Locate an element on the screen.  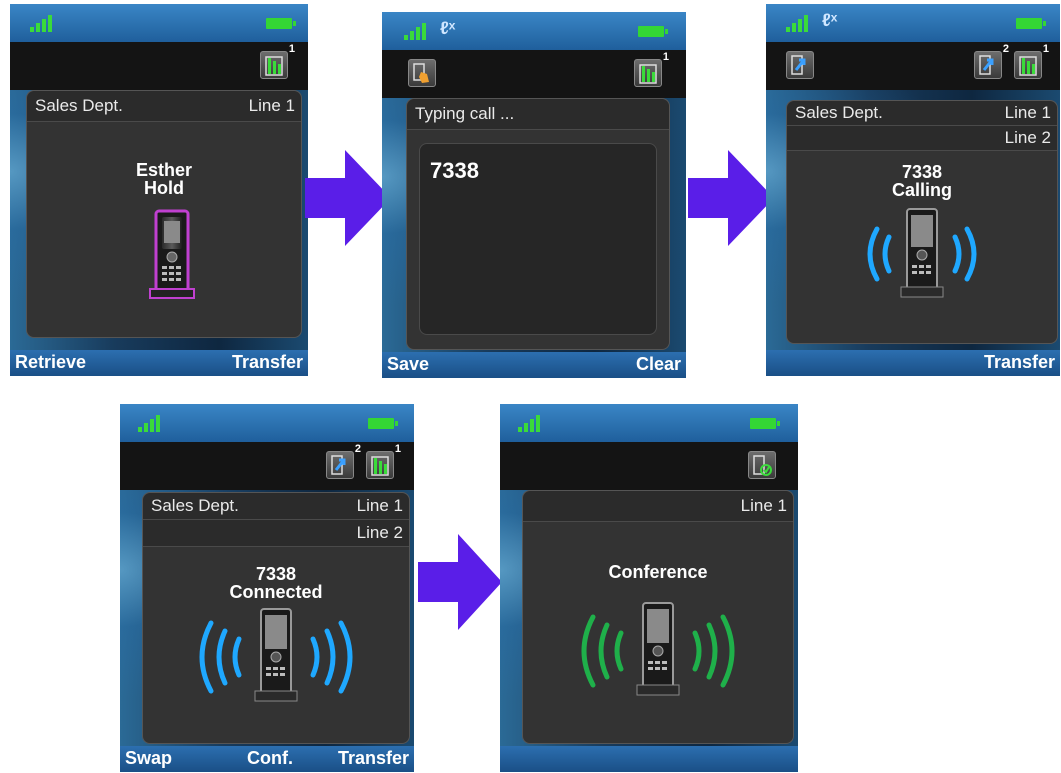
conference-handset-icon is located at coordinates (658, 649).